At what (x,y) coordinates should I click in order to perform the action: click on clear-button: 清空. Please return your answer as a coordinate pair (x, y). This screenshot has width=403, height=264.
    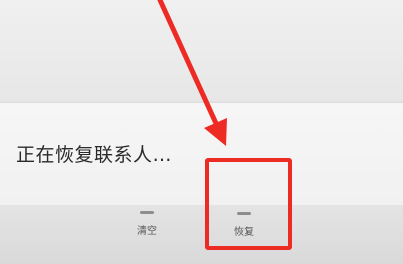
    Looking at the image, I should click on (147, 234).